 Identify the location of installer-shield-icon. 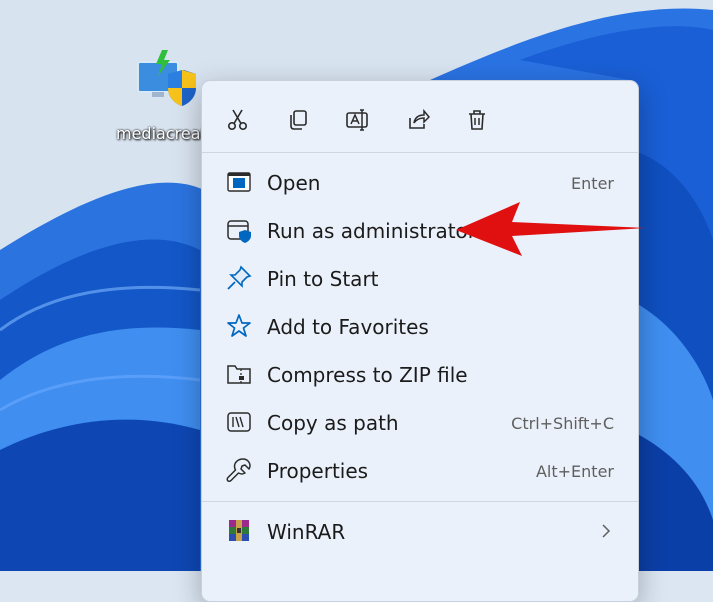
(166, 78).